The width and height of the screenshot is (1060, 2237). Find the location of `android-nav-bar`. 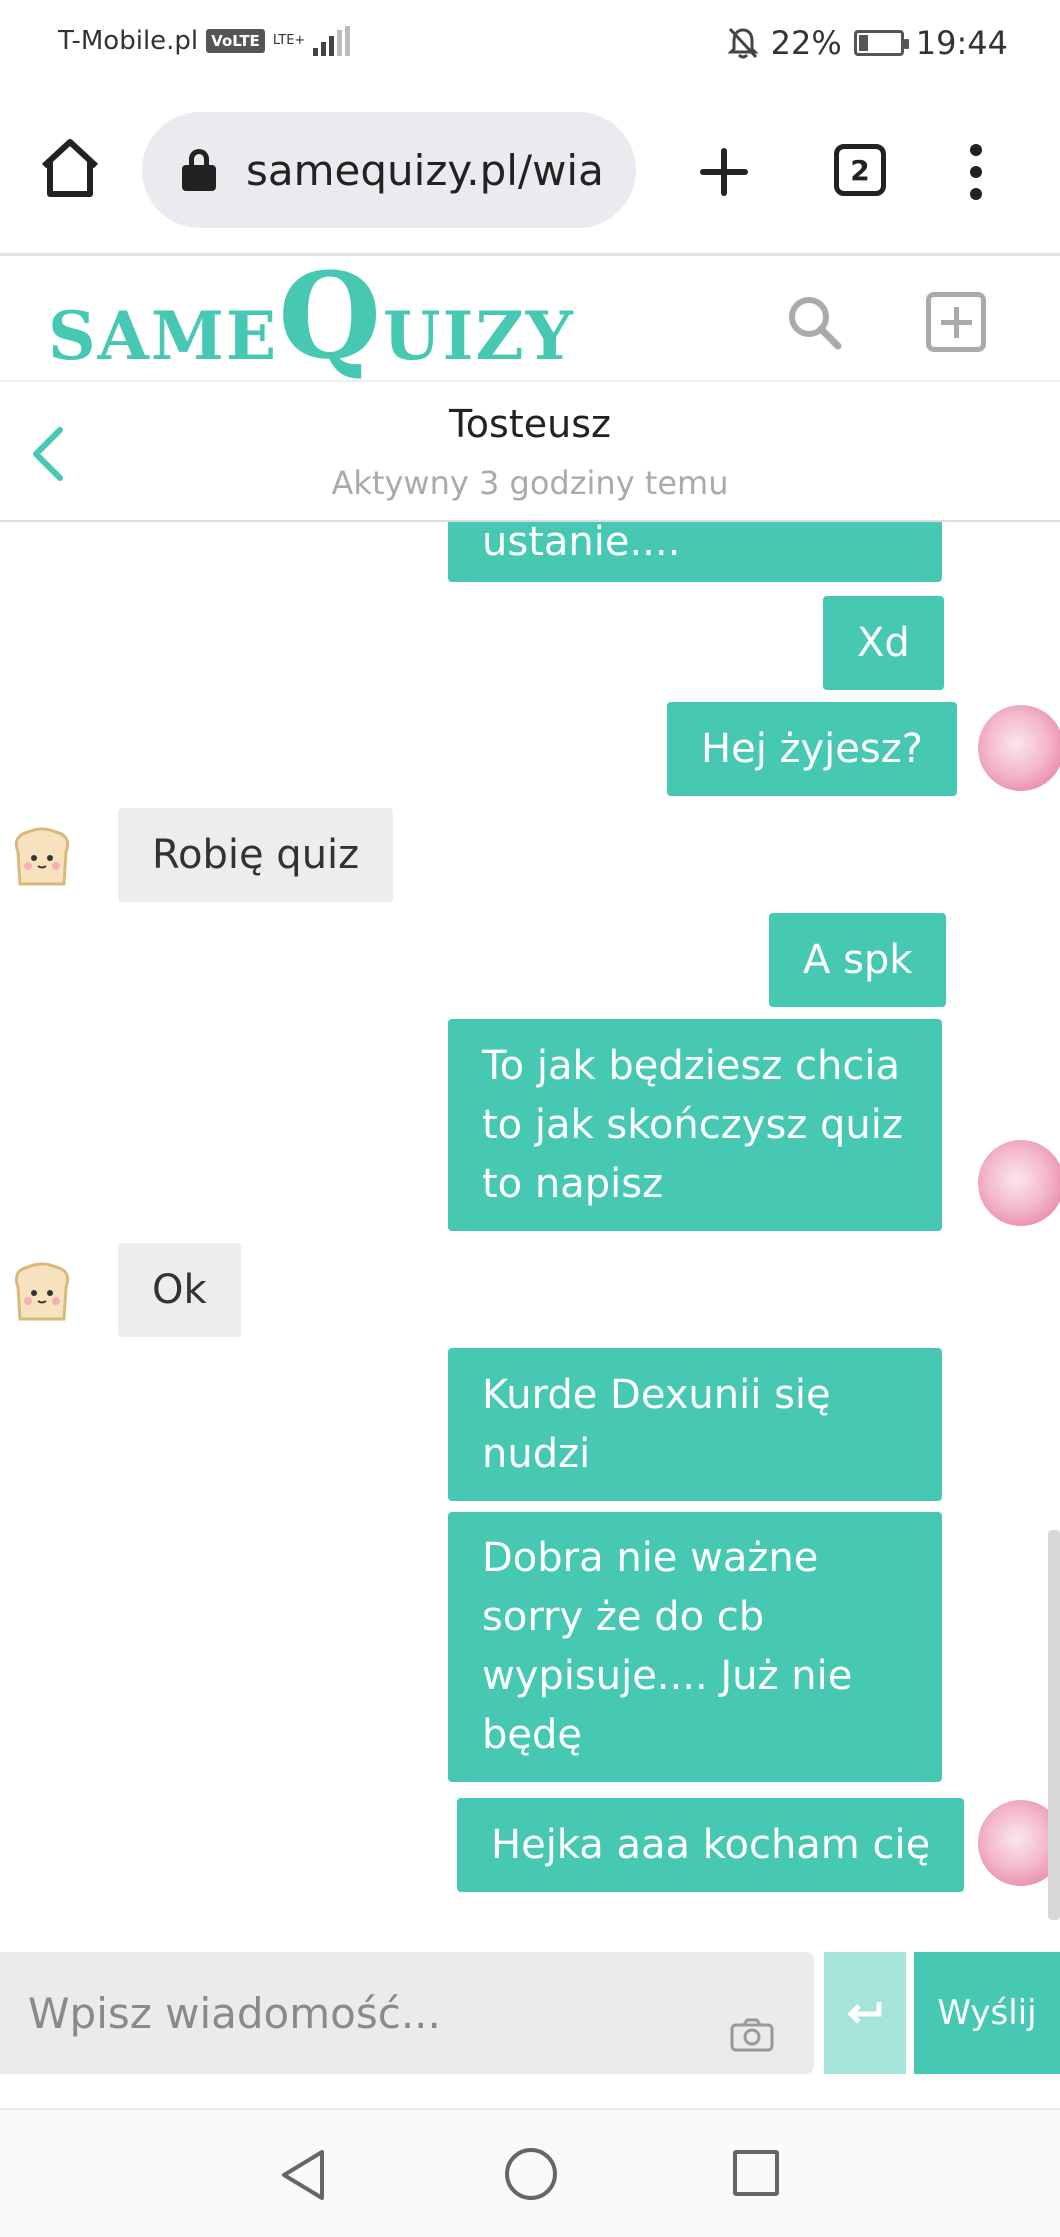

android-nav-bar is located at coordinates (530, 2173).